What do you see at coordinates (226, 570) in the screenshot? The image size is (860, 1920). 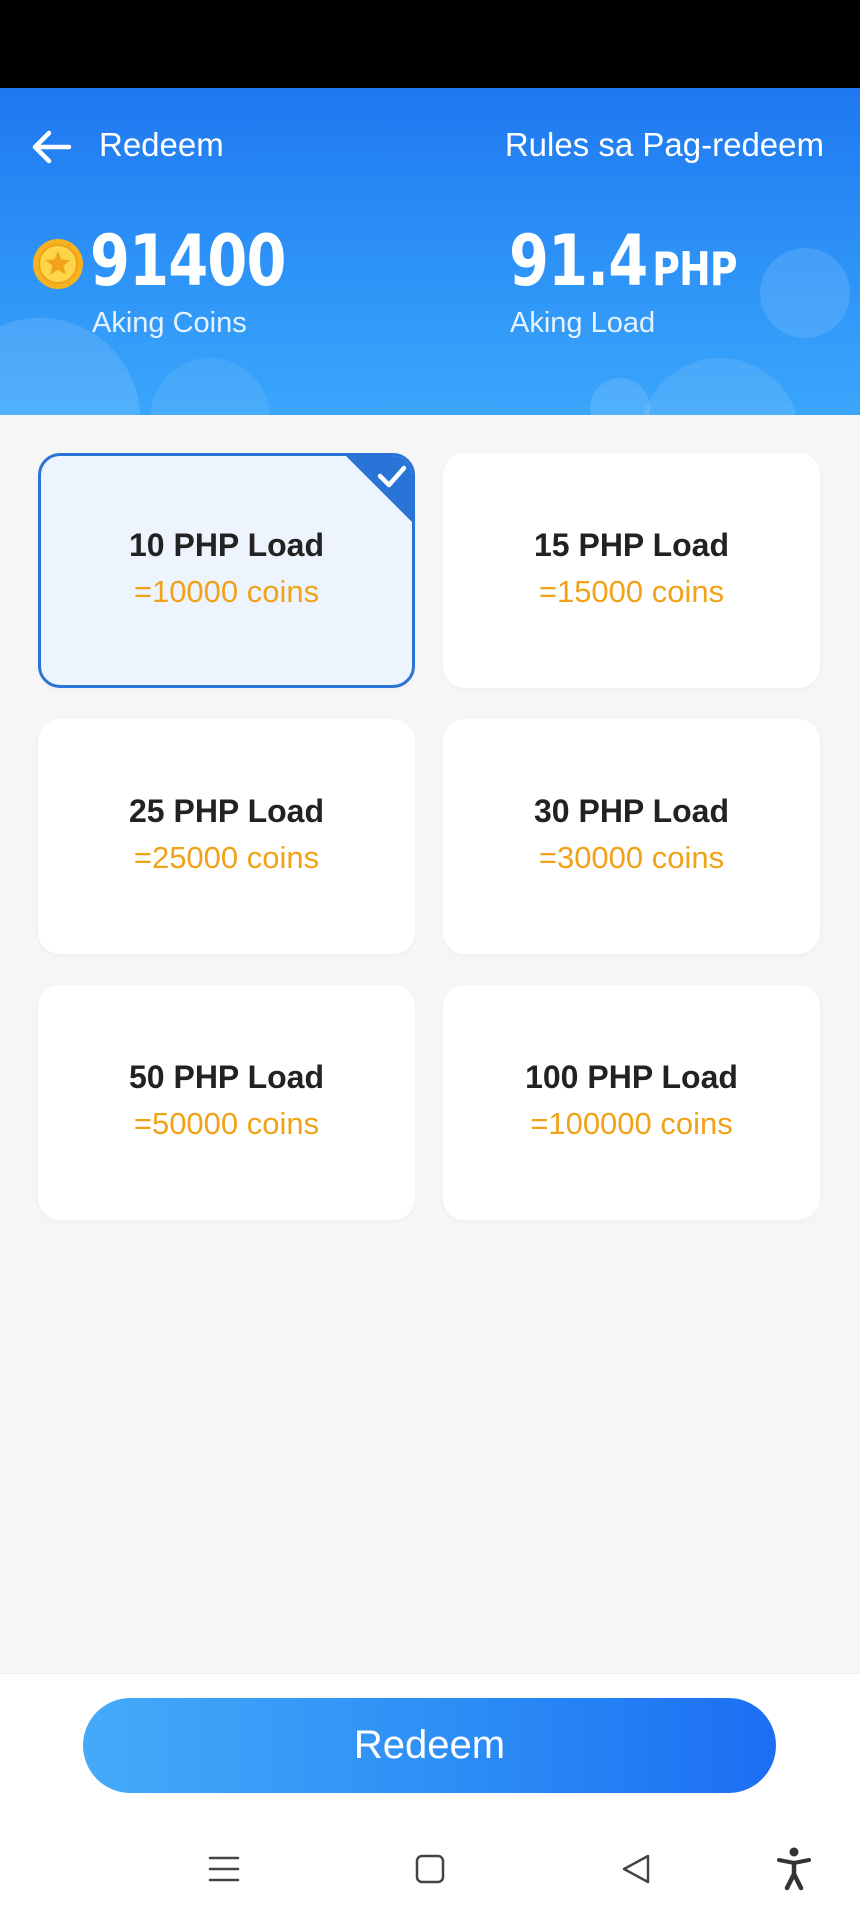 I see `redeem-option-card: 10 PHP Load =10000 coins` at bounding box center [226, 570].